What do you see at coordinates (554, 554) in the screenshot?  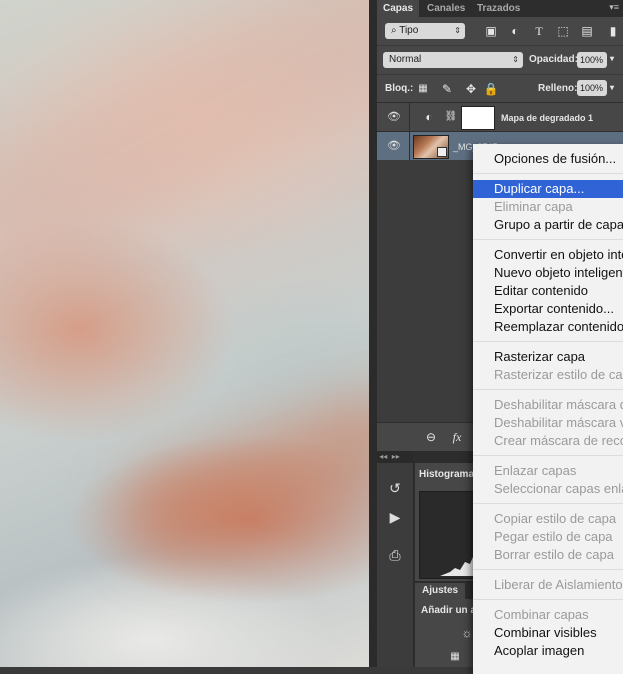 I see `menu-item-clear-layer-style: Borrar estilo de capa` at bounding box center [554, 554].